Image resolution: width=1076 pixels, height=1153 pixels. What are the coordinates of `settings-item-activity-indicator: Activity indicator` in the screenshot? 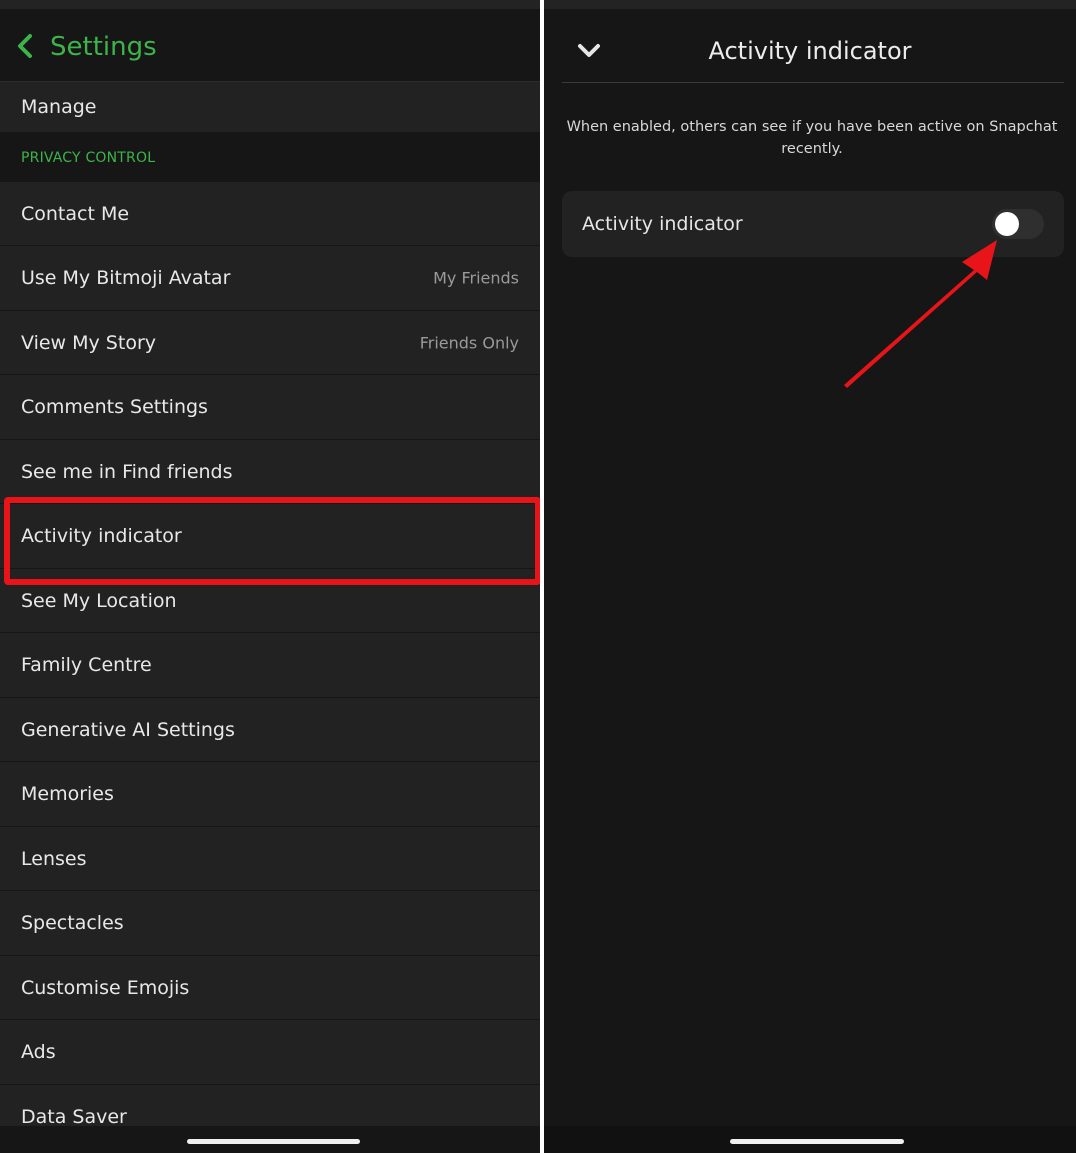 It's located at (270, 536).